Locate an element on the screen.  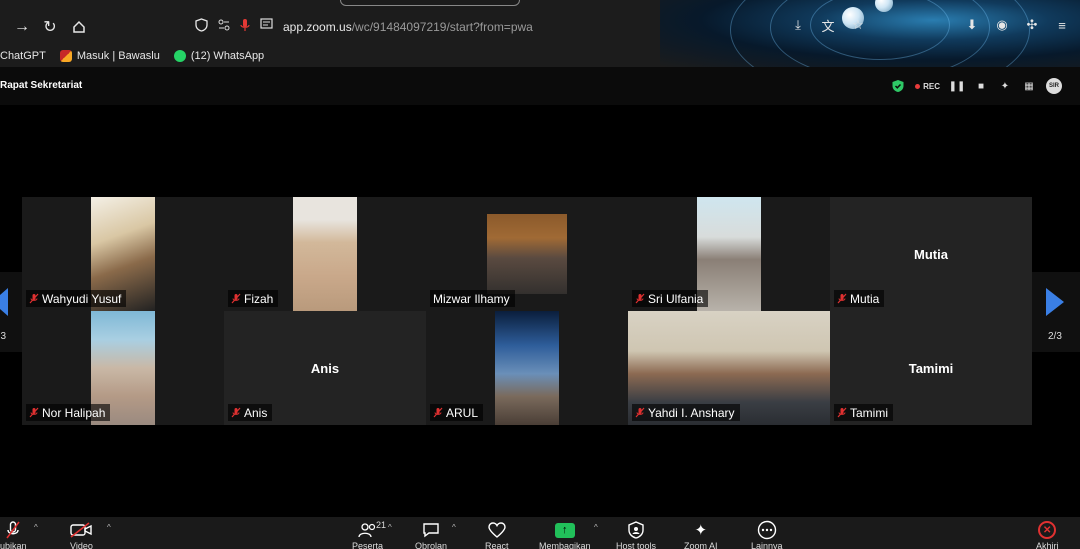
participant-display-name: Anis is located at coordinates (325, 368).